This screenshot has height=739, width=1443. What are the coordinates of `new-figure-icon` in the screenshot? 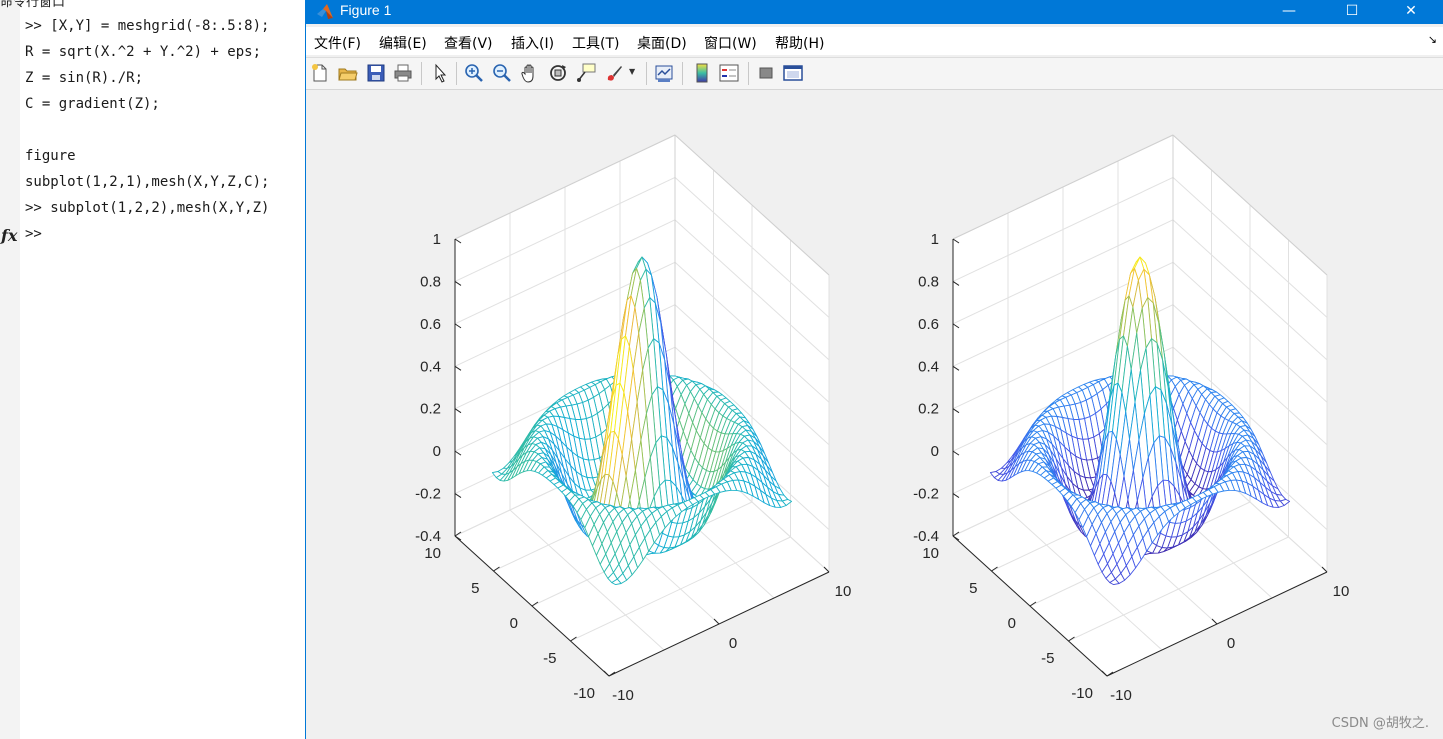 It's located at (320, 73).